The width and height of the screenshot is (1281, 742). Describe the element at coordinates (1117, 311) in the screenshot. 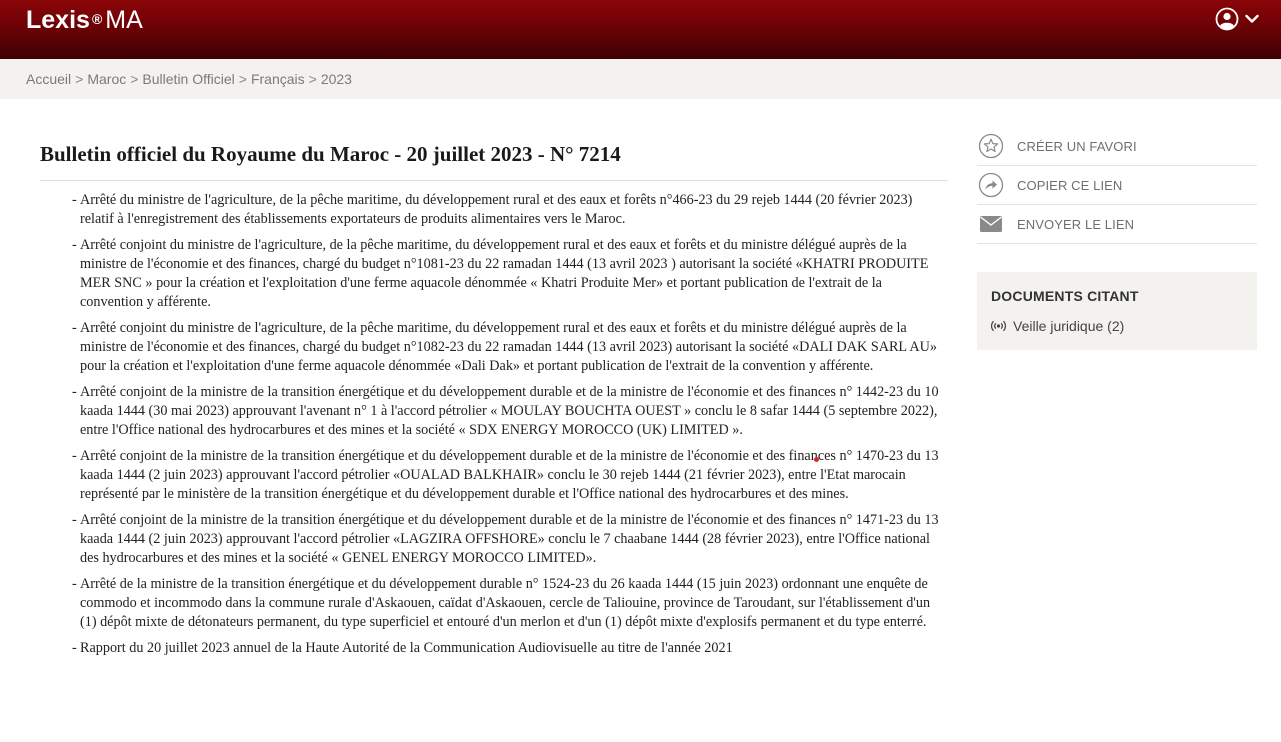

I see `citing-documents-panel: DOCUMENTS CITANT Veille juridique (2)` at that location.